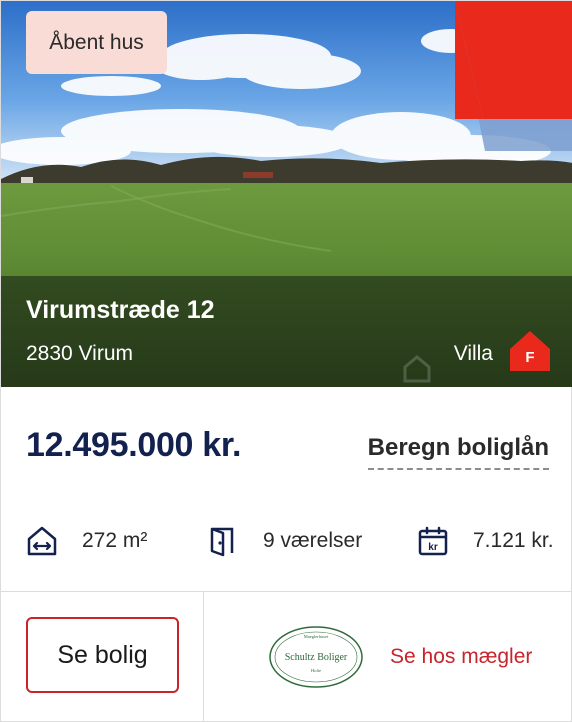 This screenshot has height=722, width=572. What do you see at coordinates (42, 541) in the screenshot?
I see `house-area-icon` at bounding box center [42, 541].